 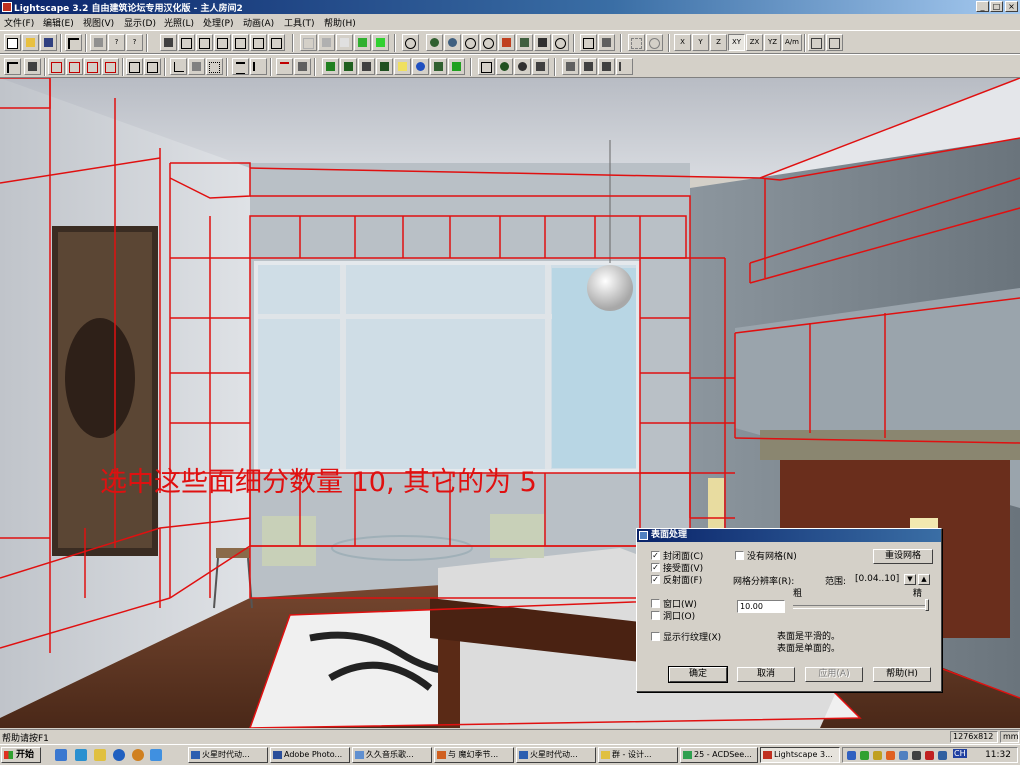 I want to click on axis-am-button: A/m, so click(x=792, y=42).